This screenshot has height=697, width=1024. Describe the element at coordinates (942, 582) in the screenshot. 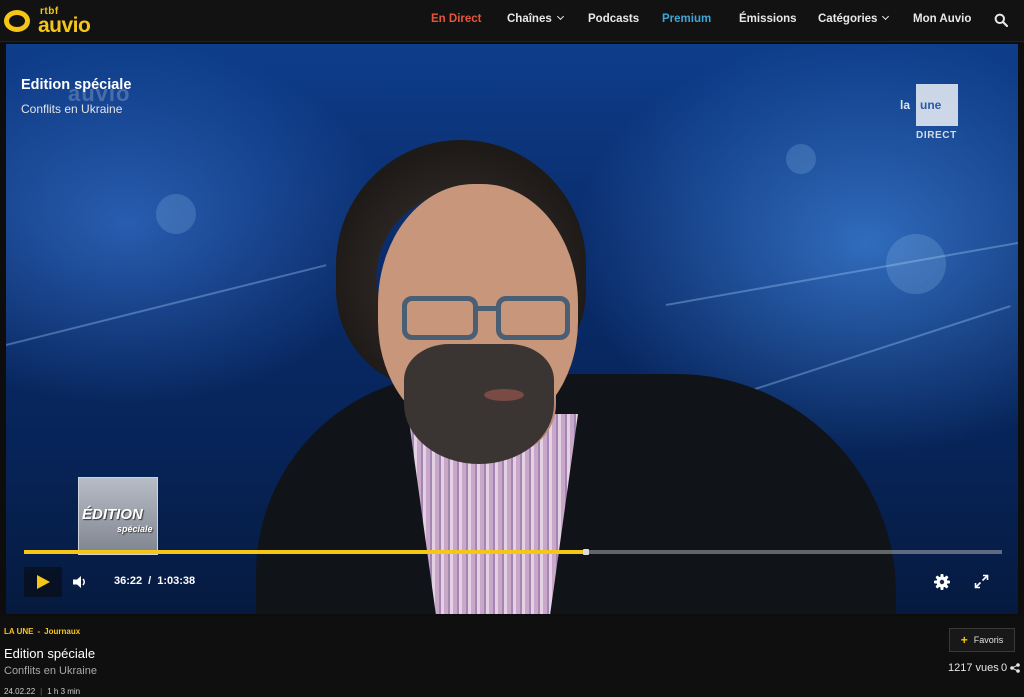

I see `gear-icon` at that location.